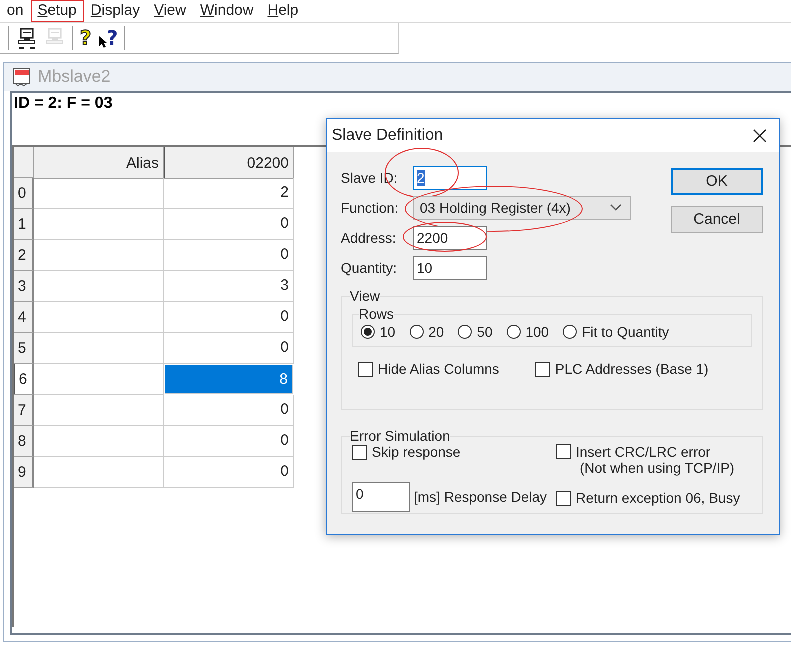  I want to click on checkbox-note: (Not when using TCP/IP), so click(657, 468).